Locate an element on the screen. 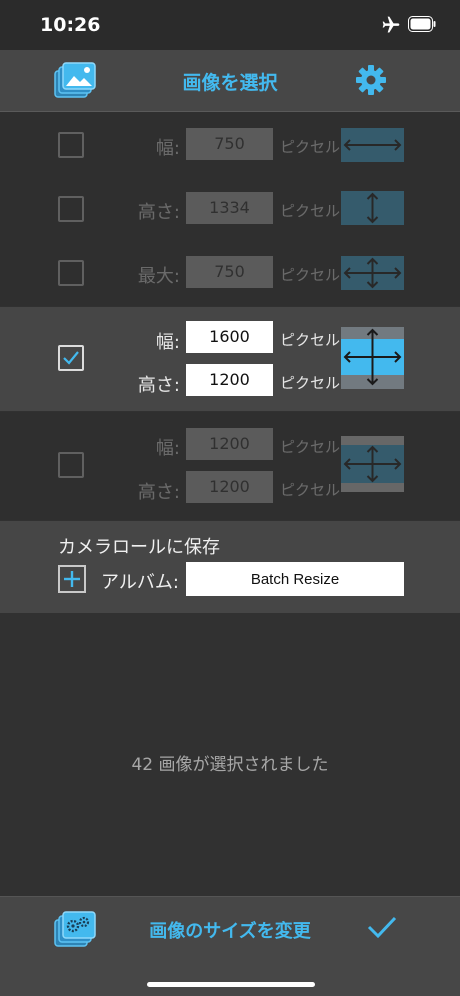  album-label: アルバム: is located at coordinates (140, 582).